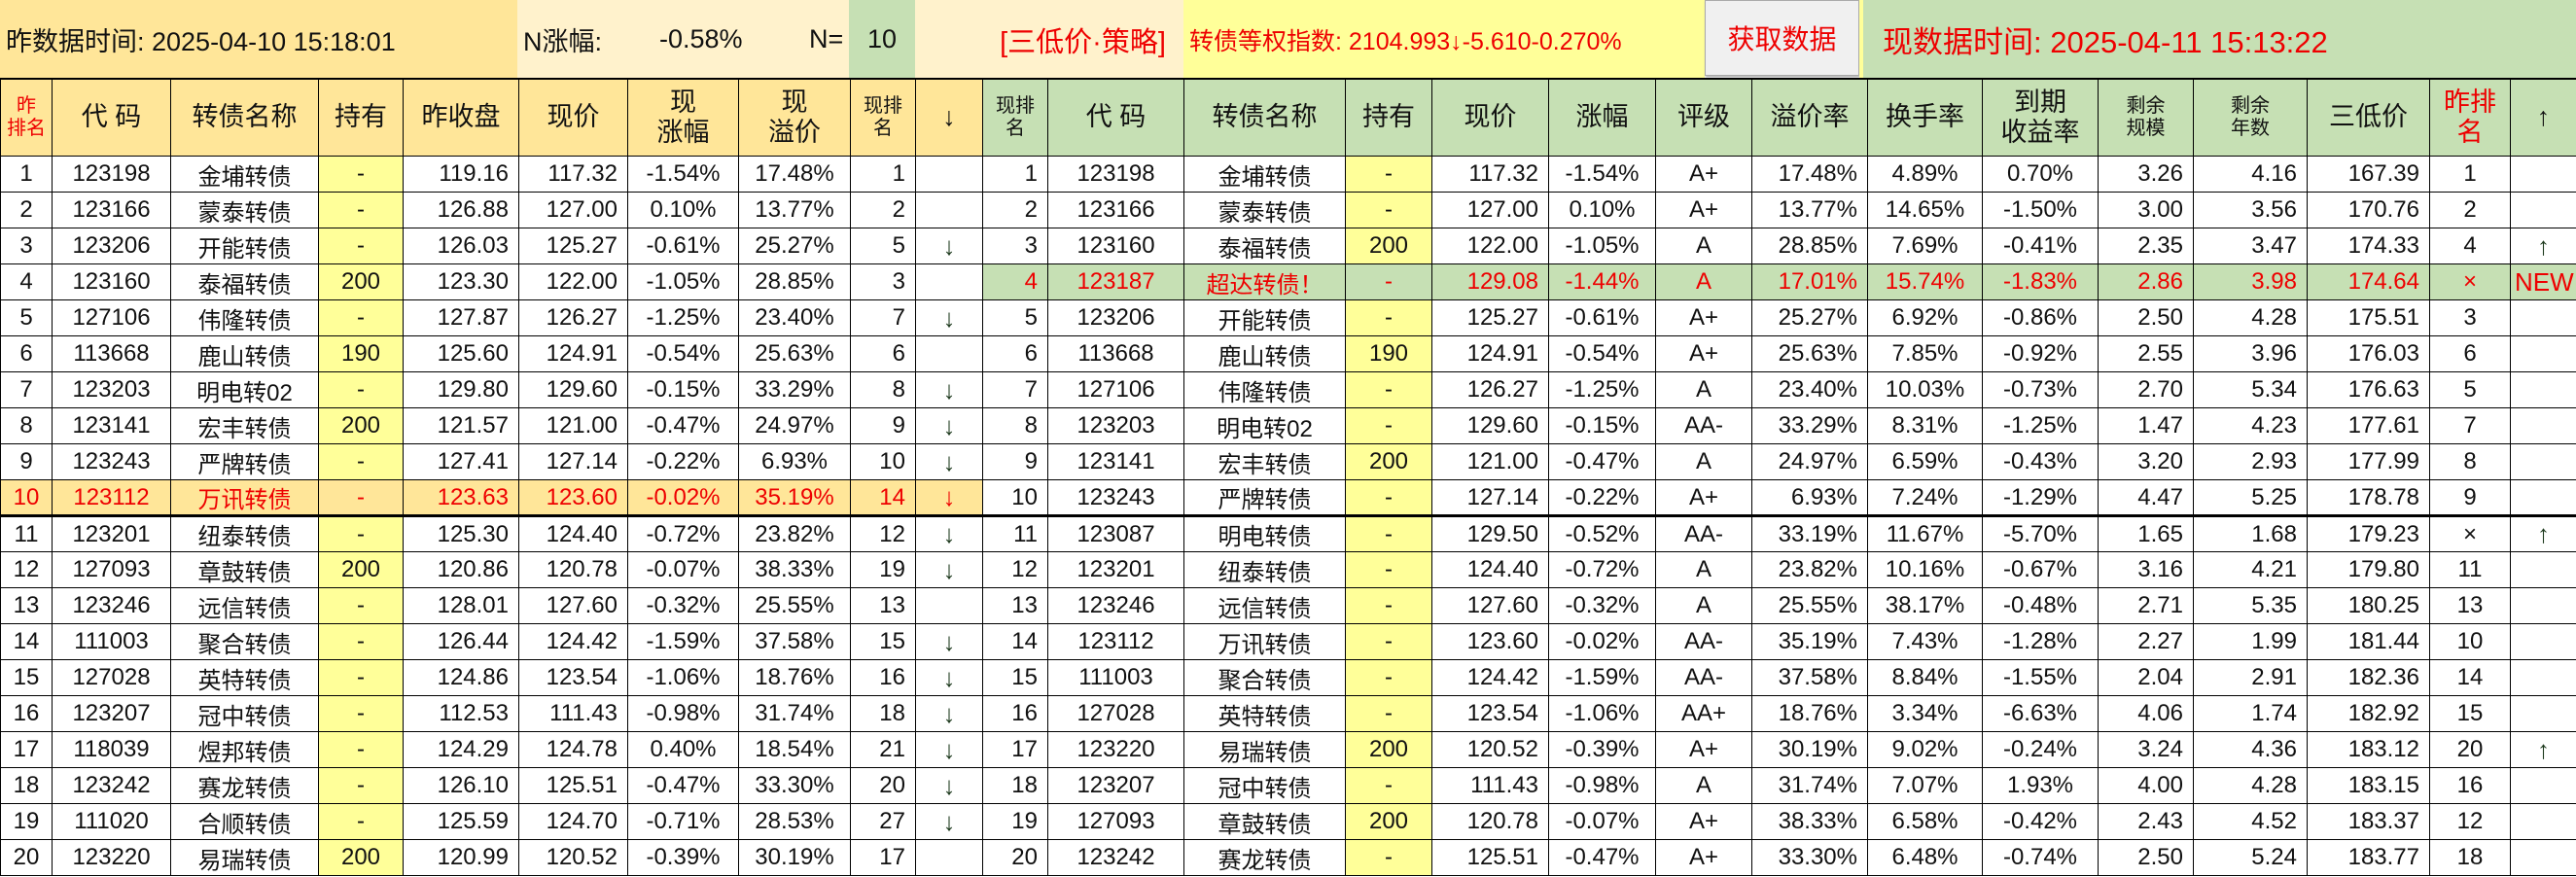 This screenshot has height=877, width=2576. I want to click on cell-remaining-size: 3.20, so click(2146, 461).